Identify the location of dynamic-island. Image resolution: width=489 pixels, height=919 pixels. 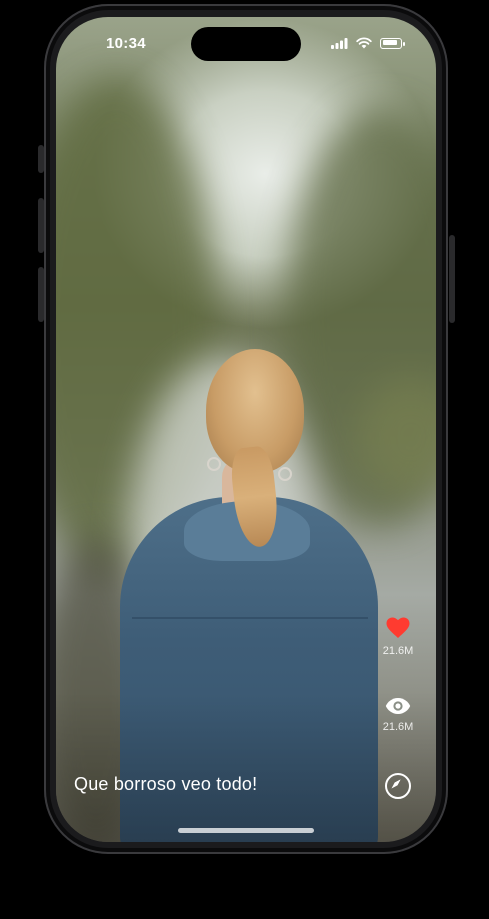
(246, 44).